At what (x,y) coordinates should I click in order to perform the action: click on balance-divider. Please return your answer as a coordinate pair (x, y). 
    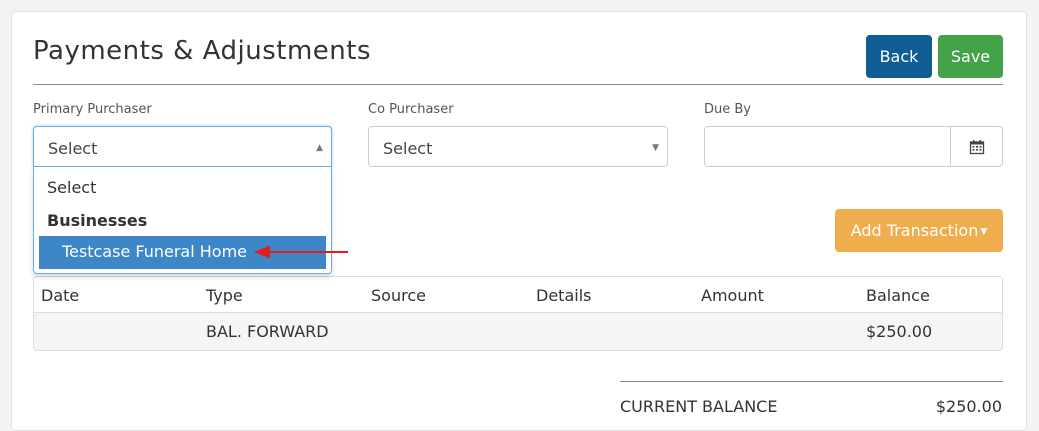
    Looking at the image, I should click on (811, 381).